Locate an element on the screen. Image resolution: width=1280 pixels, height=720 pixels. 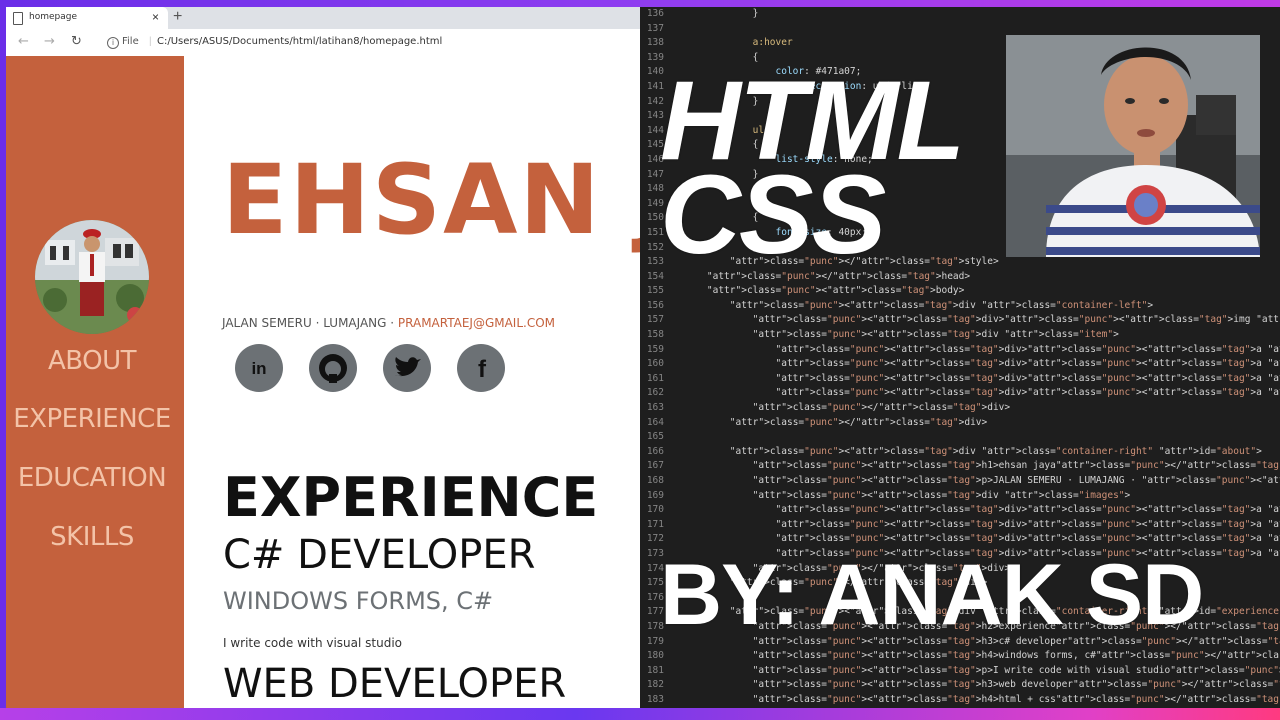
section-title-experience: EXPERIENCE is located at coordinates (411, 497).